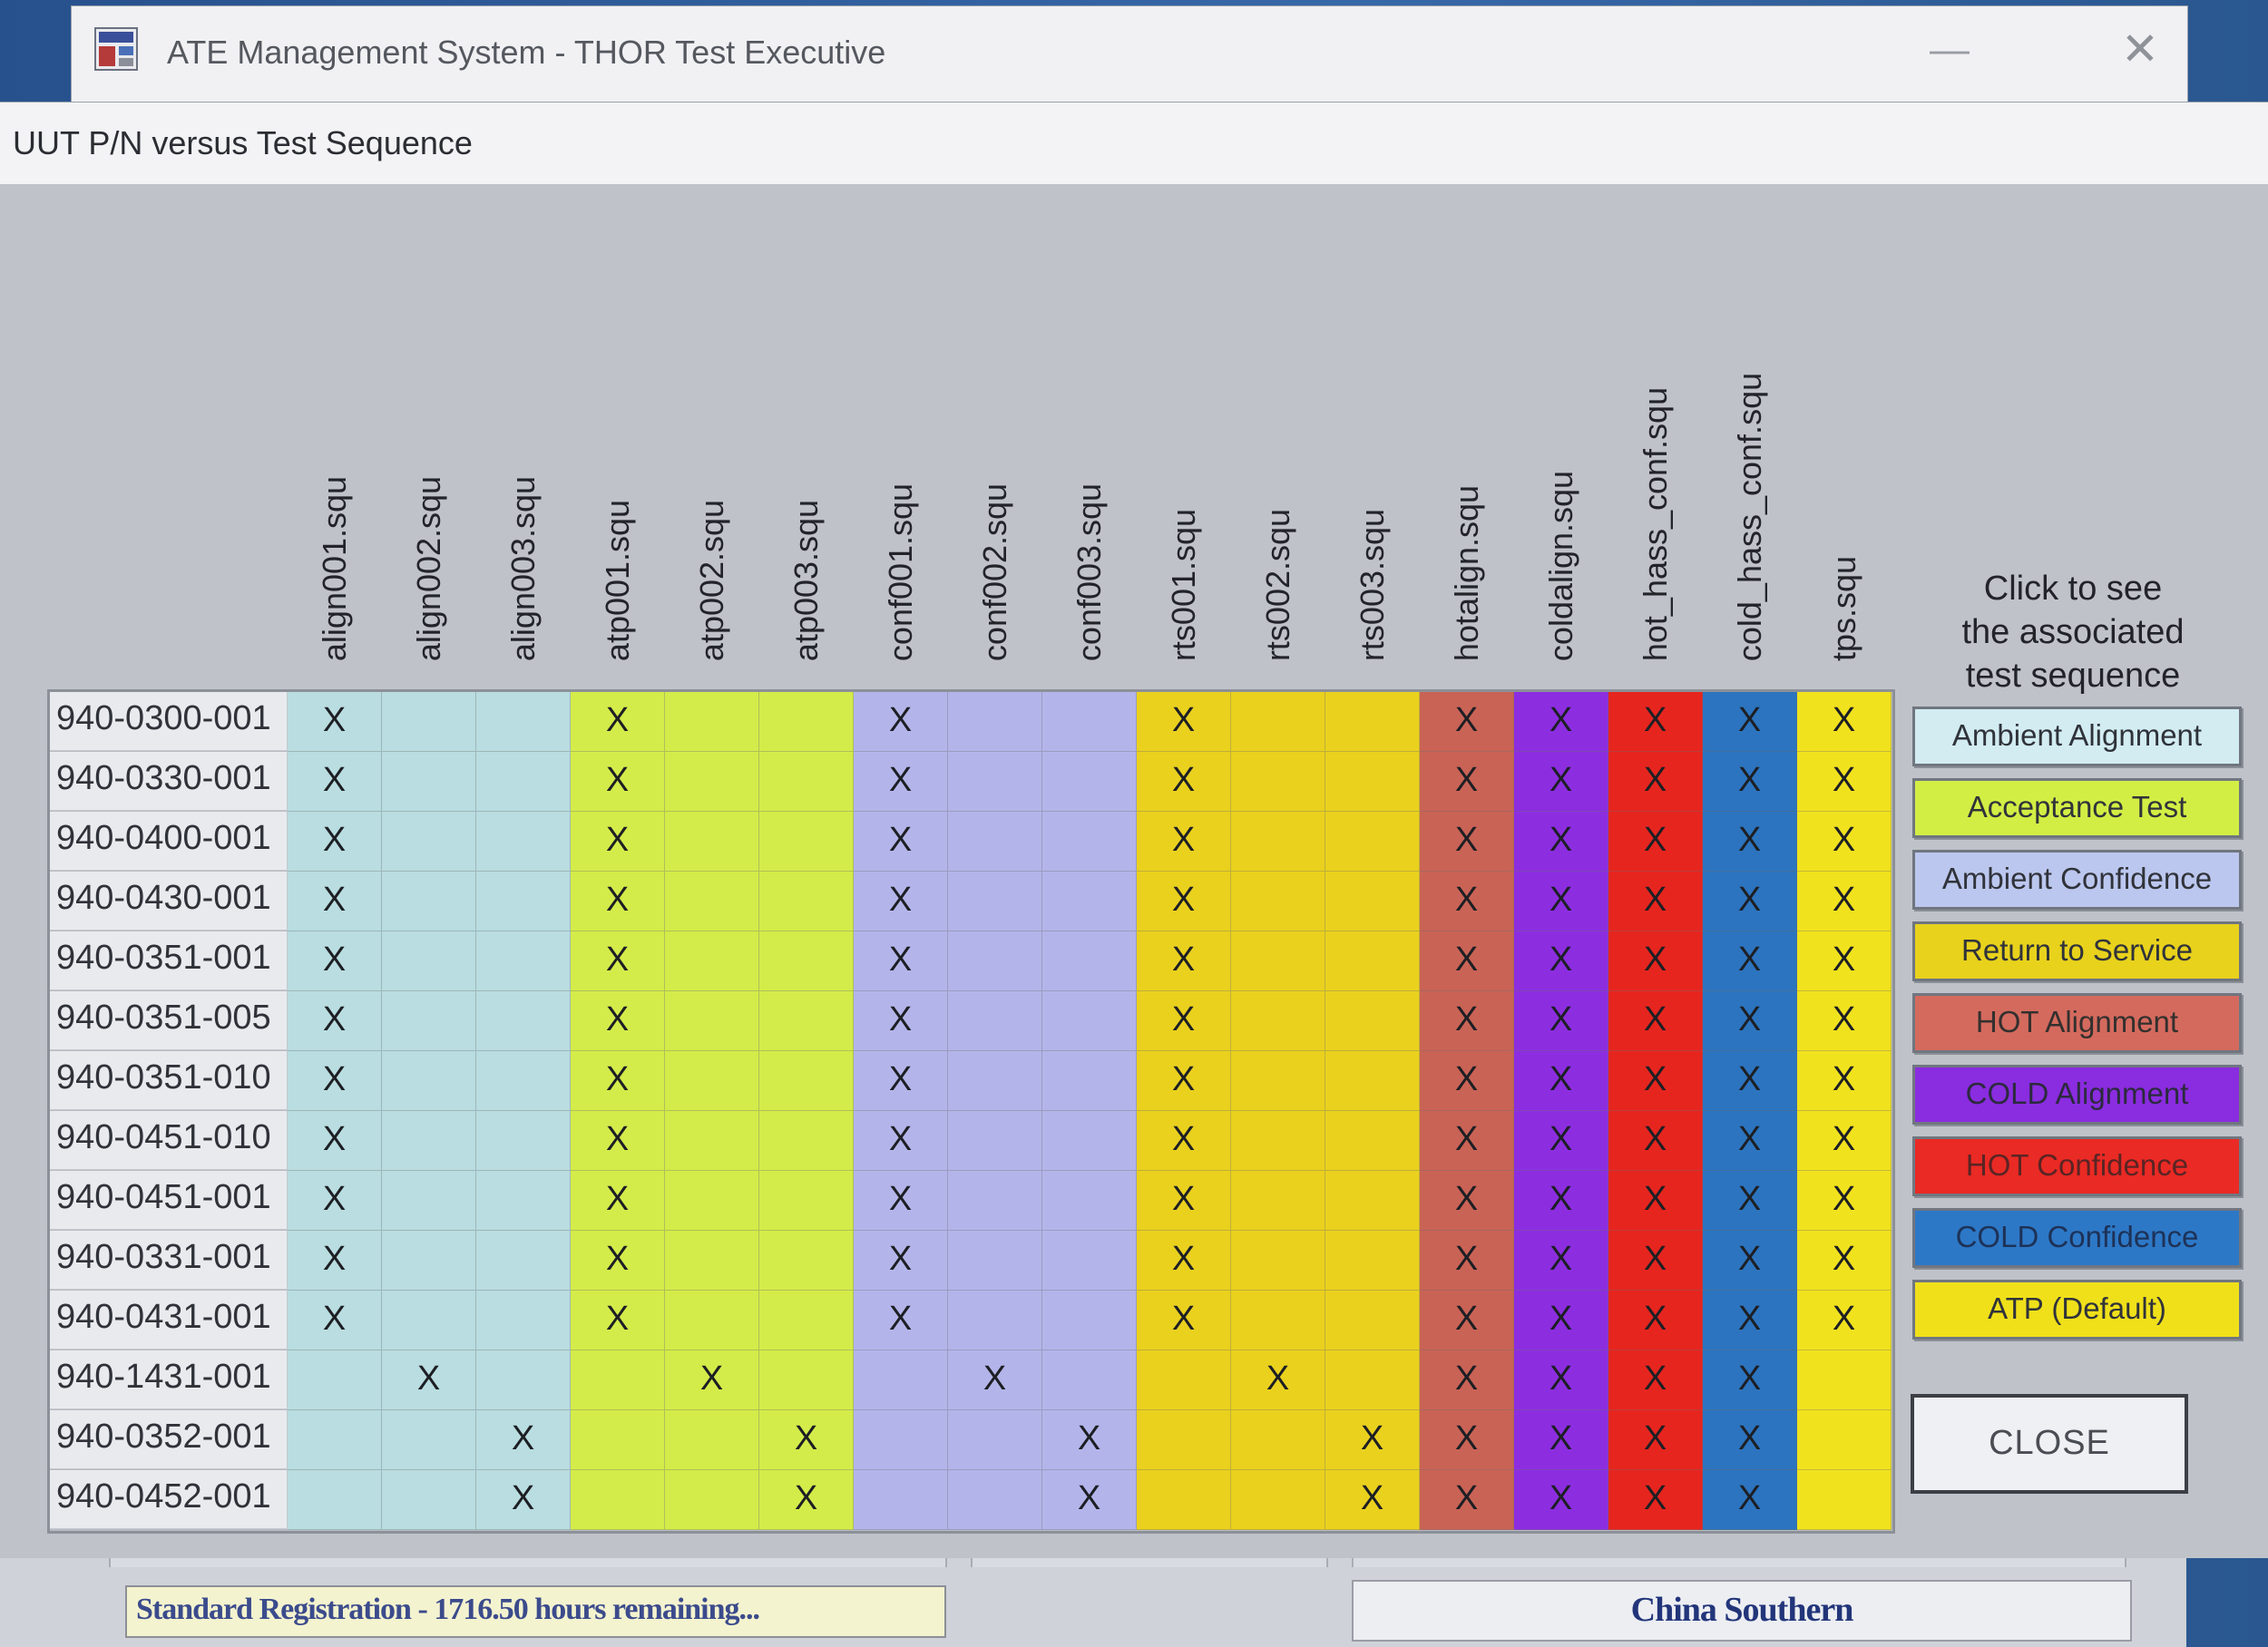  I want to click on column-header-conf002-squ: conf002.squ, so click(995, 499).